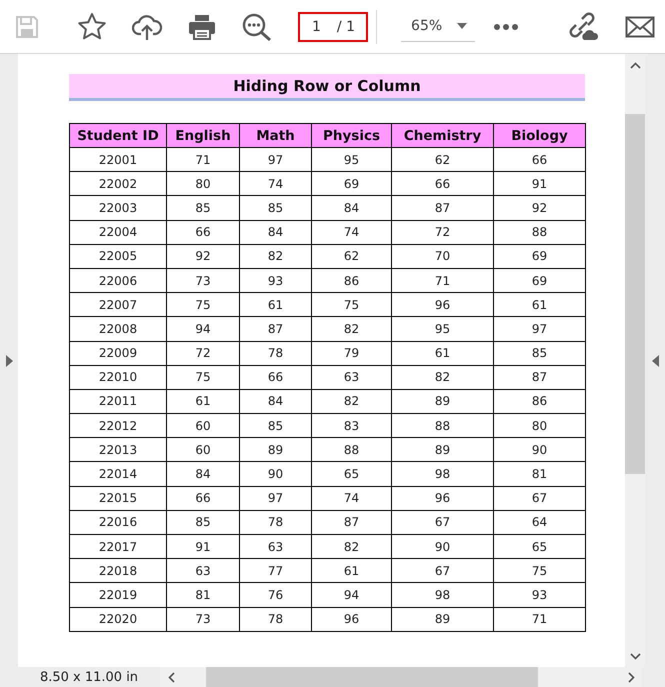 Image resolution: width=665 pixels, height=687 pixels. Describe the element at coordinates (118, 401) in the screenshot. I see `table-cell: 22011` at that location.